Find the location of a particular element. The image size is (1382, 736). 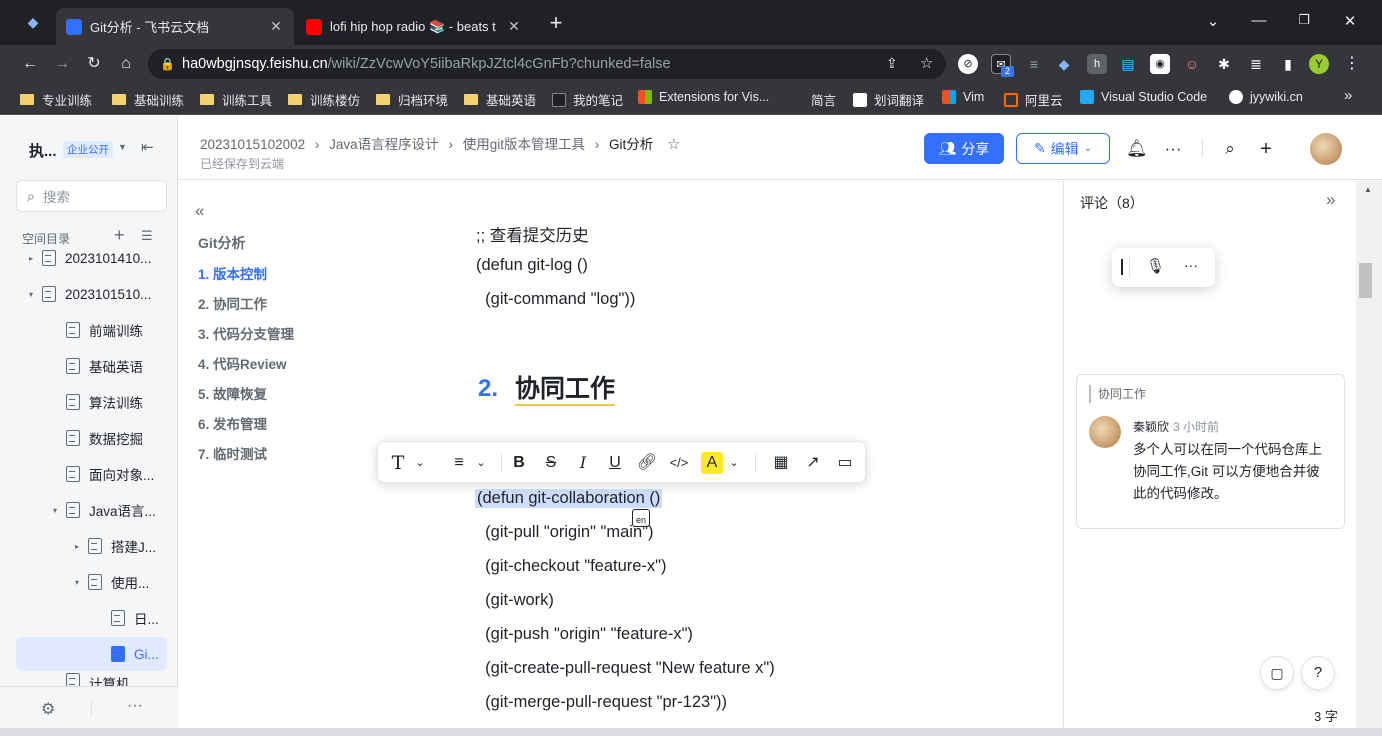

tab-search-chevron-icon: ⌄ is located at coordinates (1213, 21).